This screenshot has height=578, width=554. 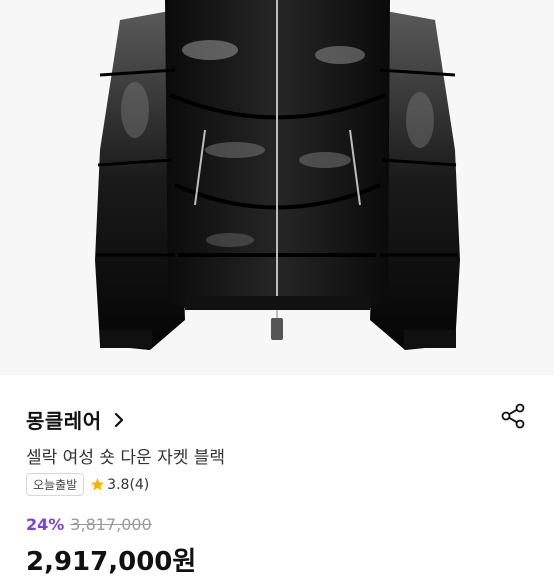 What do you see at coordinates (55, 484) in the screenshot?
I see `today-shipping-badge: 오늘출발` at bounding box center [55, 484].